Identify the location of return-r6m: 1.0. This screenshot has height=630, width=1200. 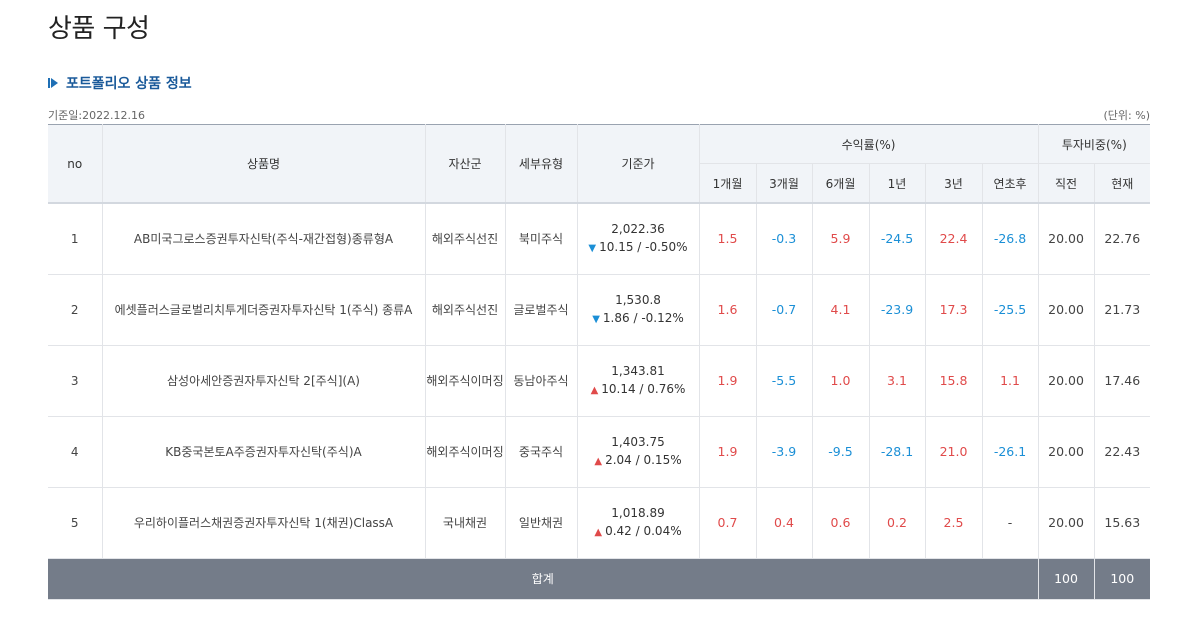
(841, 381).